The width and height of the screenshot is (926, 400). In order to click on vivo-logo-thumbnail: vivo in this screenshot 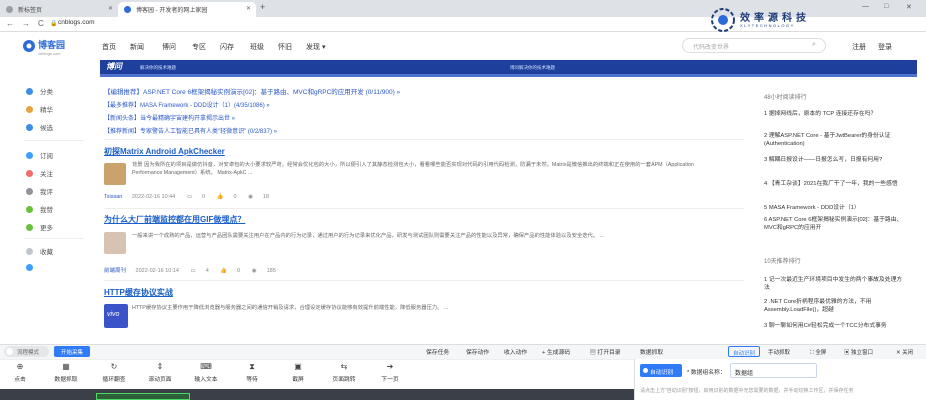, I will do `click(116, 316)`.